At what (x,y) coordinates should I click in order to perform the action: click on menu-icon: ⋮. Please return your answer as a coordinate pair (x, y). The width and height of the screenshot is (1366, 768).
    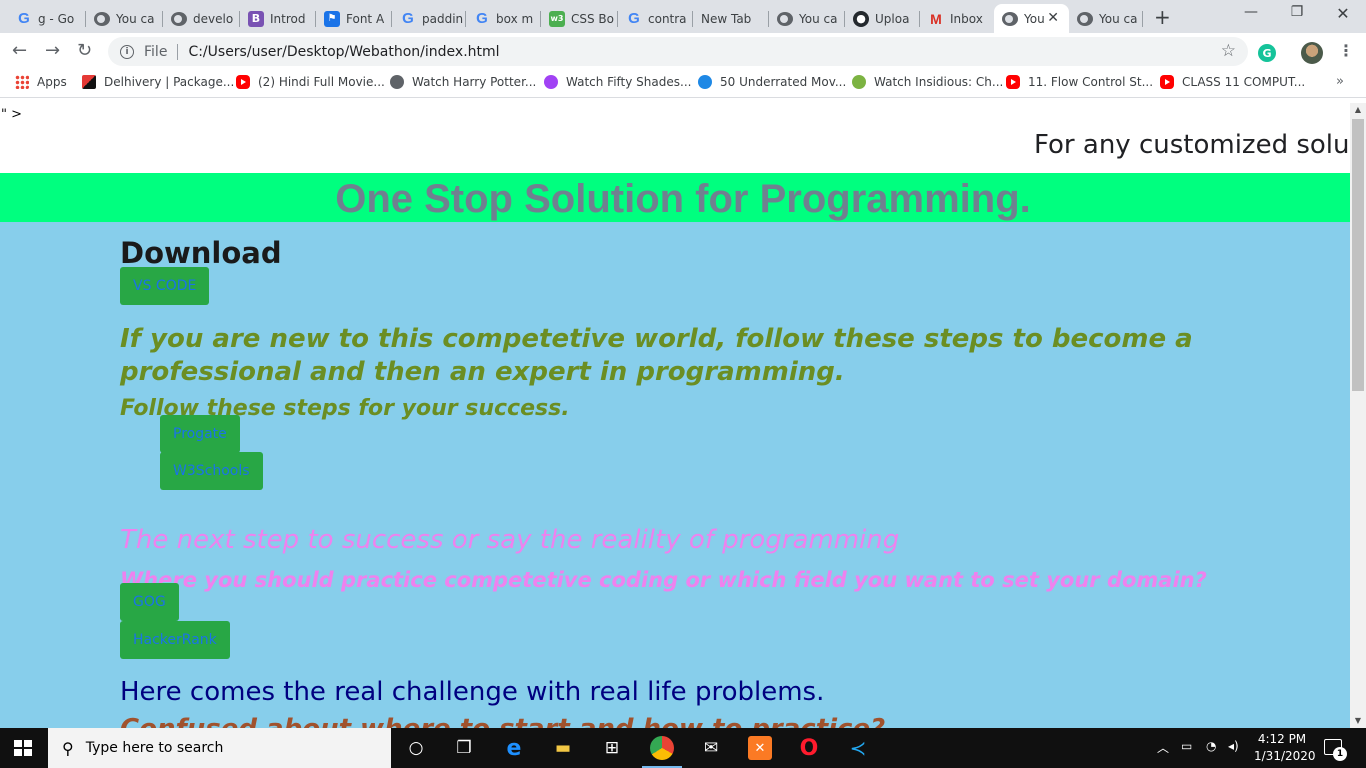
    Looking at the image, I should click on (1346, 50).